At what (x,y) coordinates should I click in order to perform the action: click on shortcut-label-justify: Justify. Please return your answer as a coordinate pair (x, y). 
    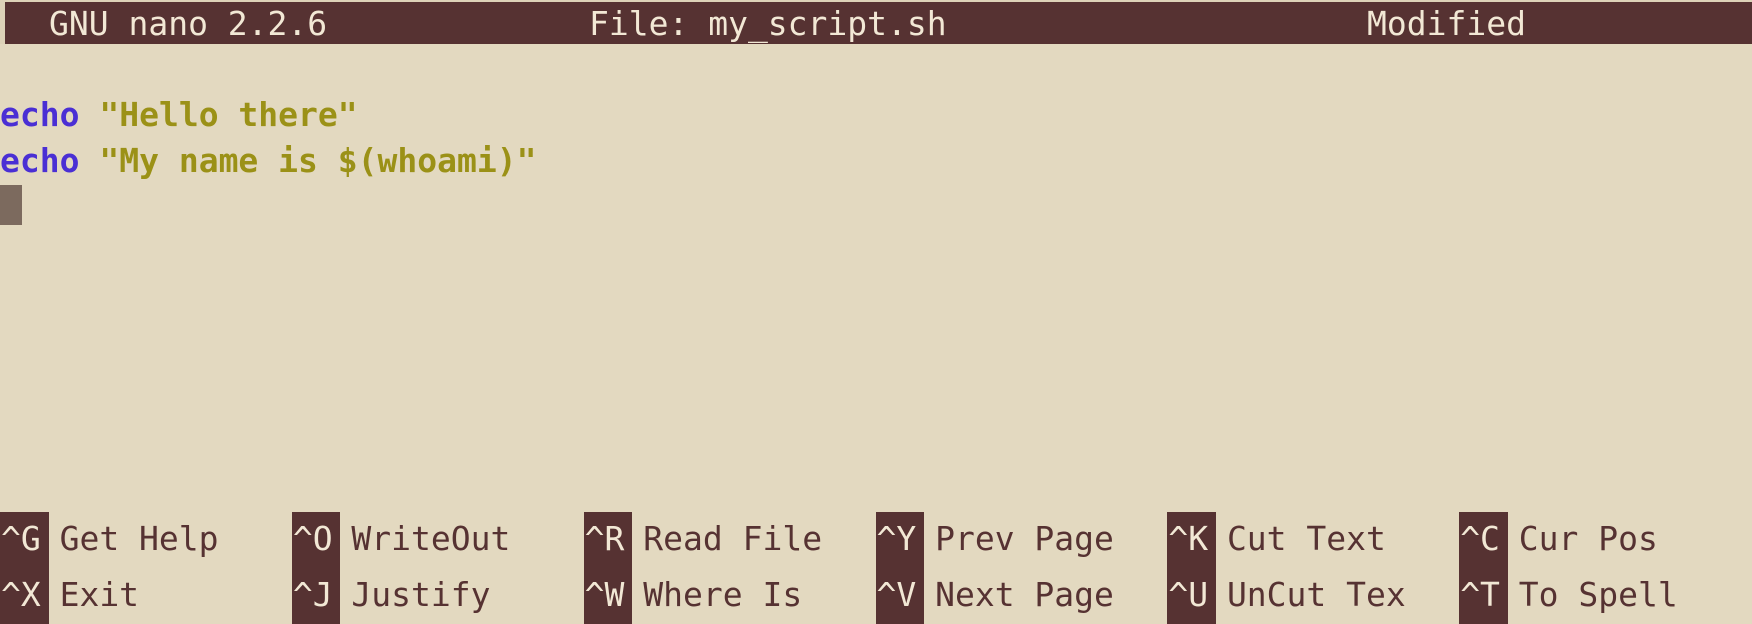
    Looking at the image, I should click on (420, 596).